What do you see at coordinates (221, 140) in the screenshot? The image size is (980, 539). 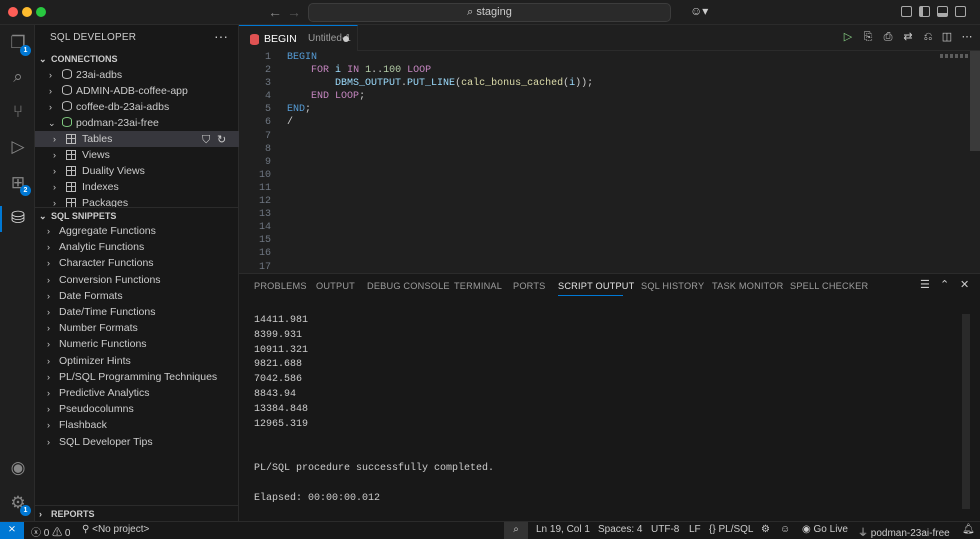 I see `refresh-icon: ↻` at bounding box center [221, 140].